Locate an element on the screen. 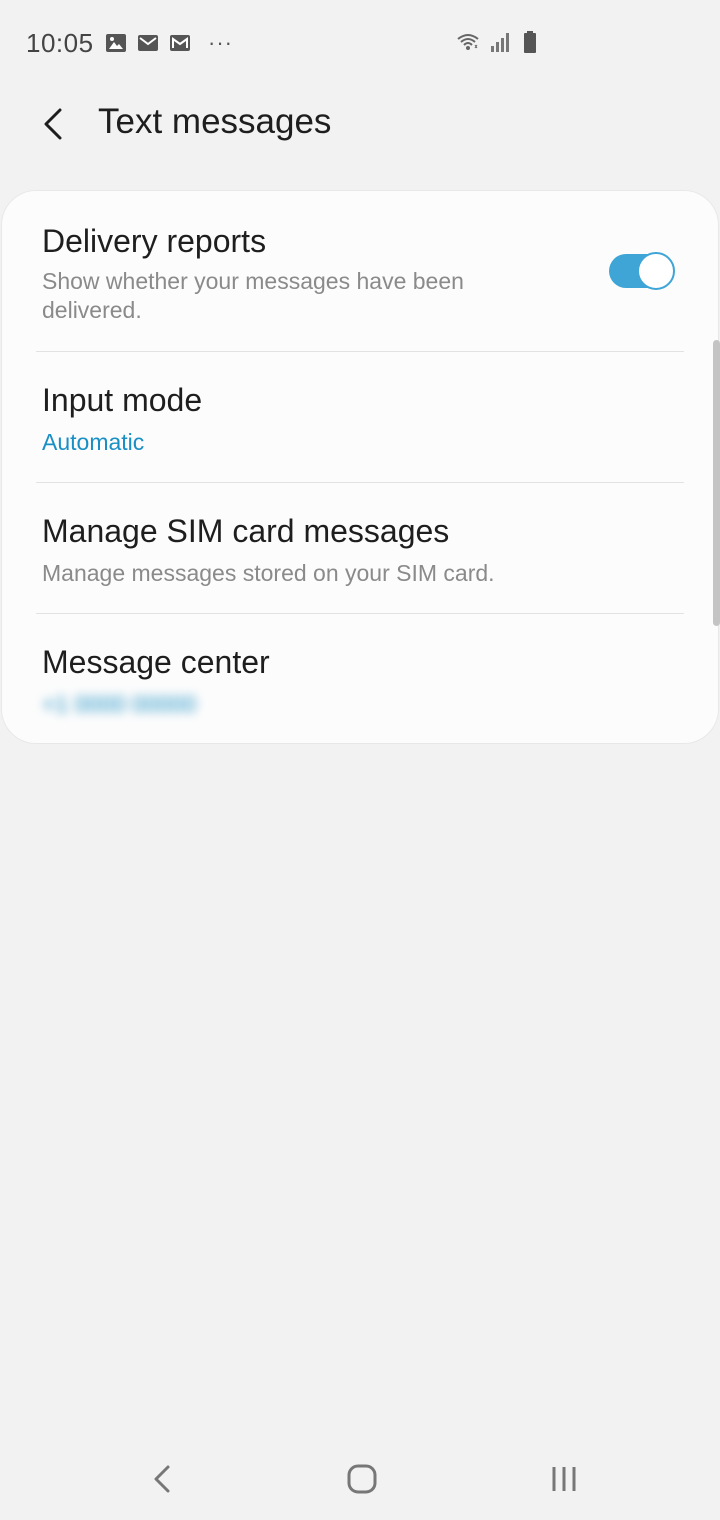 The height and width of the screenshot is (1520, 720). gmail-icon is located at coordinates (180, 43).